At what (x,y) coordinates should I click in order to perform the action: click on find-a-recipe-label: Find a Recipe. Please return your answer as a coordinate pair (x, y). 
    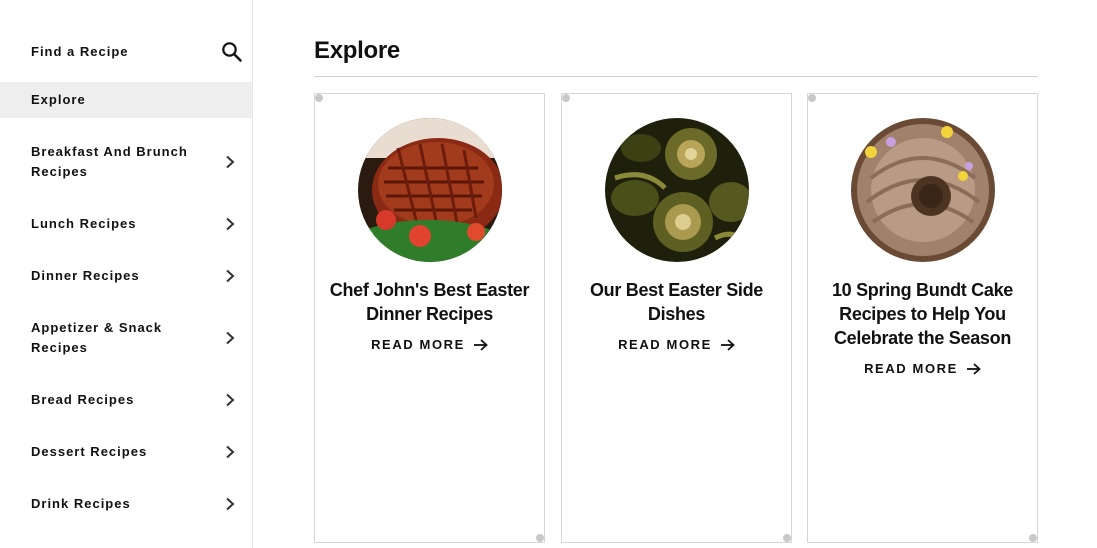
    Looking at the image, I should click on (80, 51).